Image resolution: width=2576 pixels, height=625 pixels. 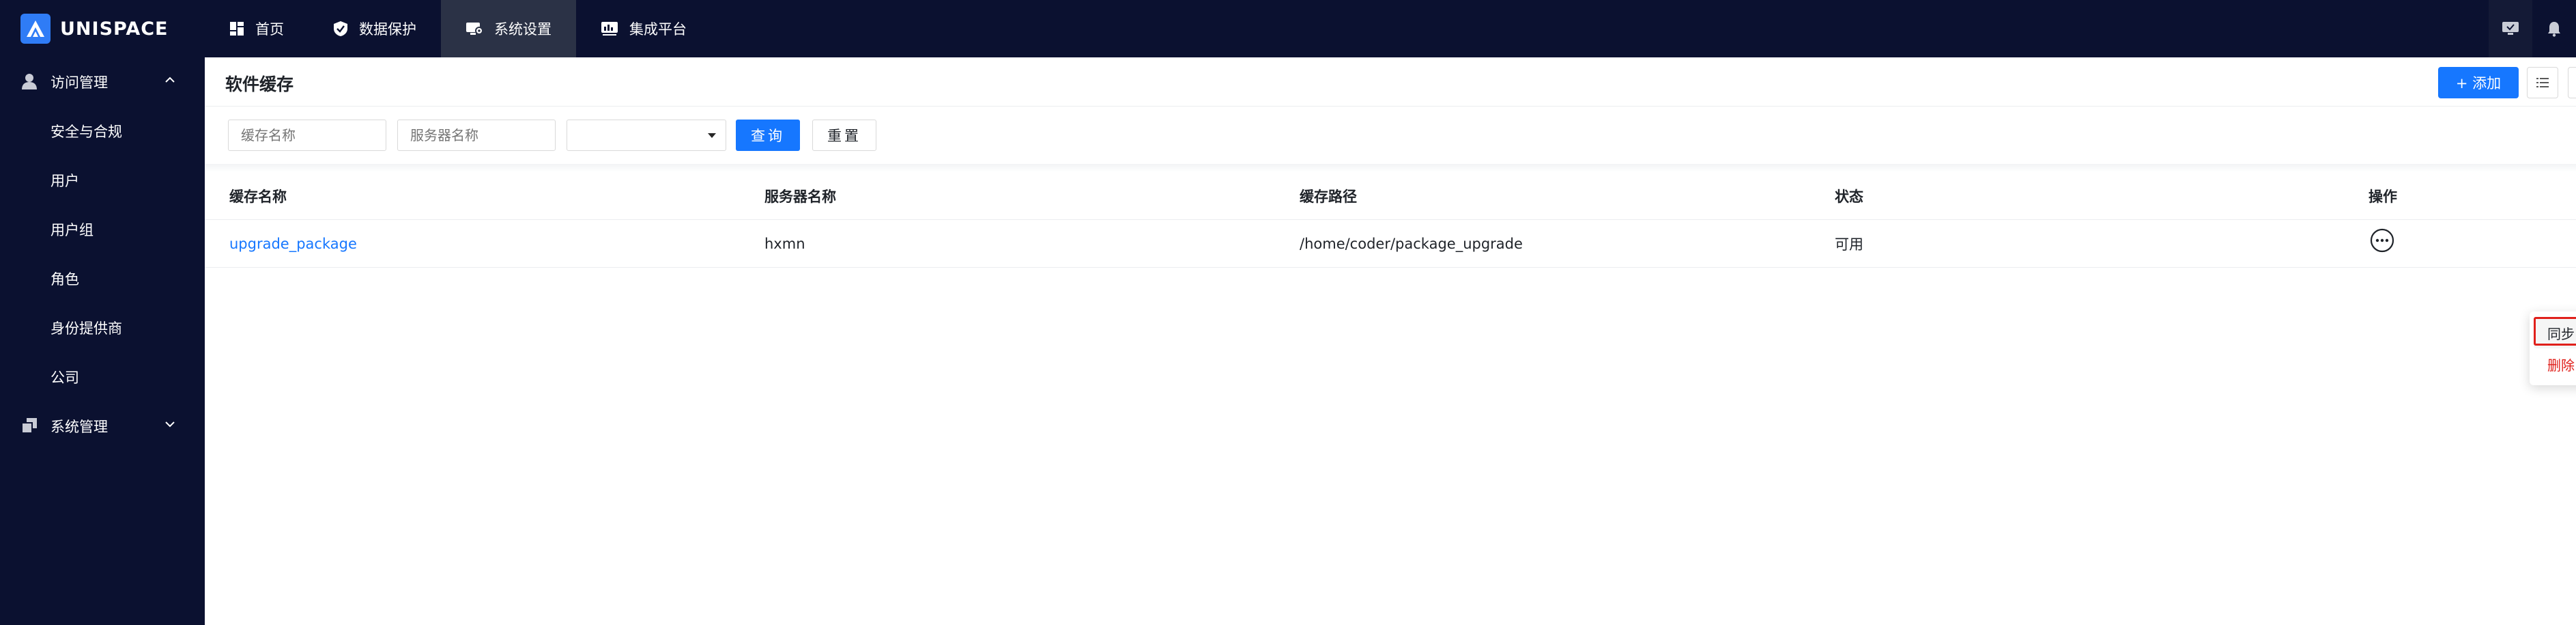 I want to click on shield-icon, so click(x=340, y=28).